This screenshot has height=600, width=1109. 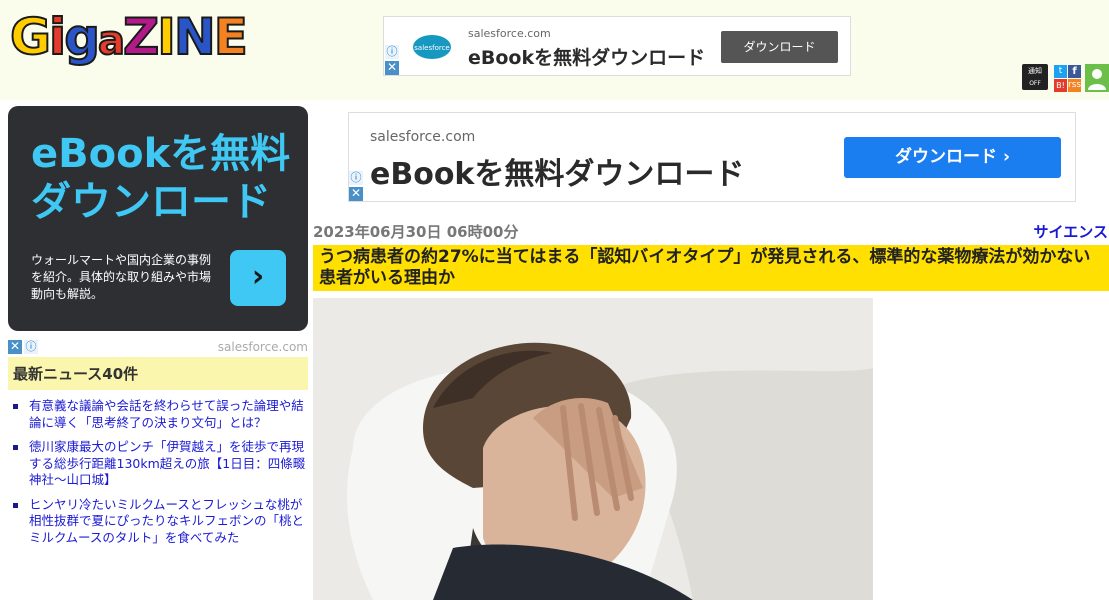 I want to click on user-account-icon, so click(x=1097, y=78).